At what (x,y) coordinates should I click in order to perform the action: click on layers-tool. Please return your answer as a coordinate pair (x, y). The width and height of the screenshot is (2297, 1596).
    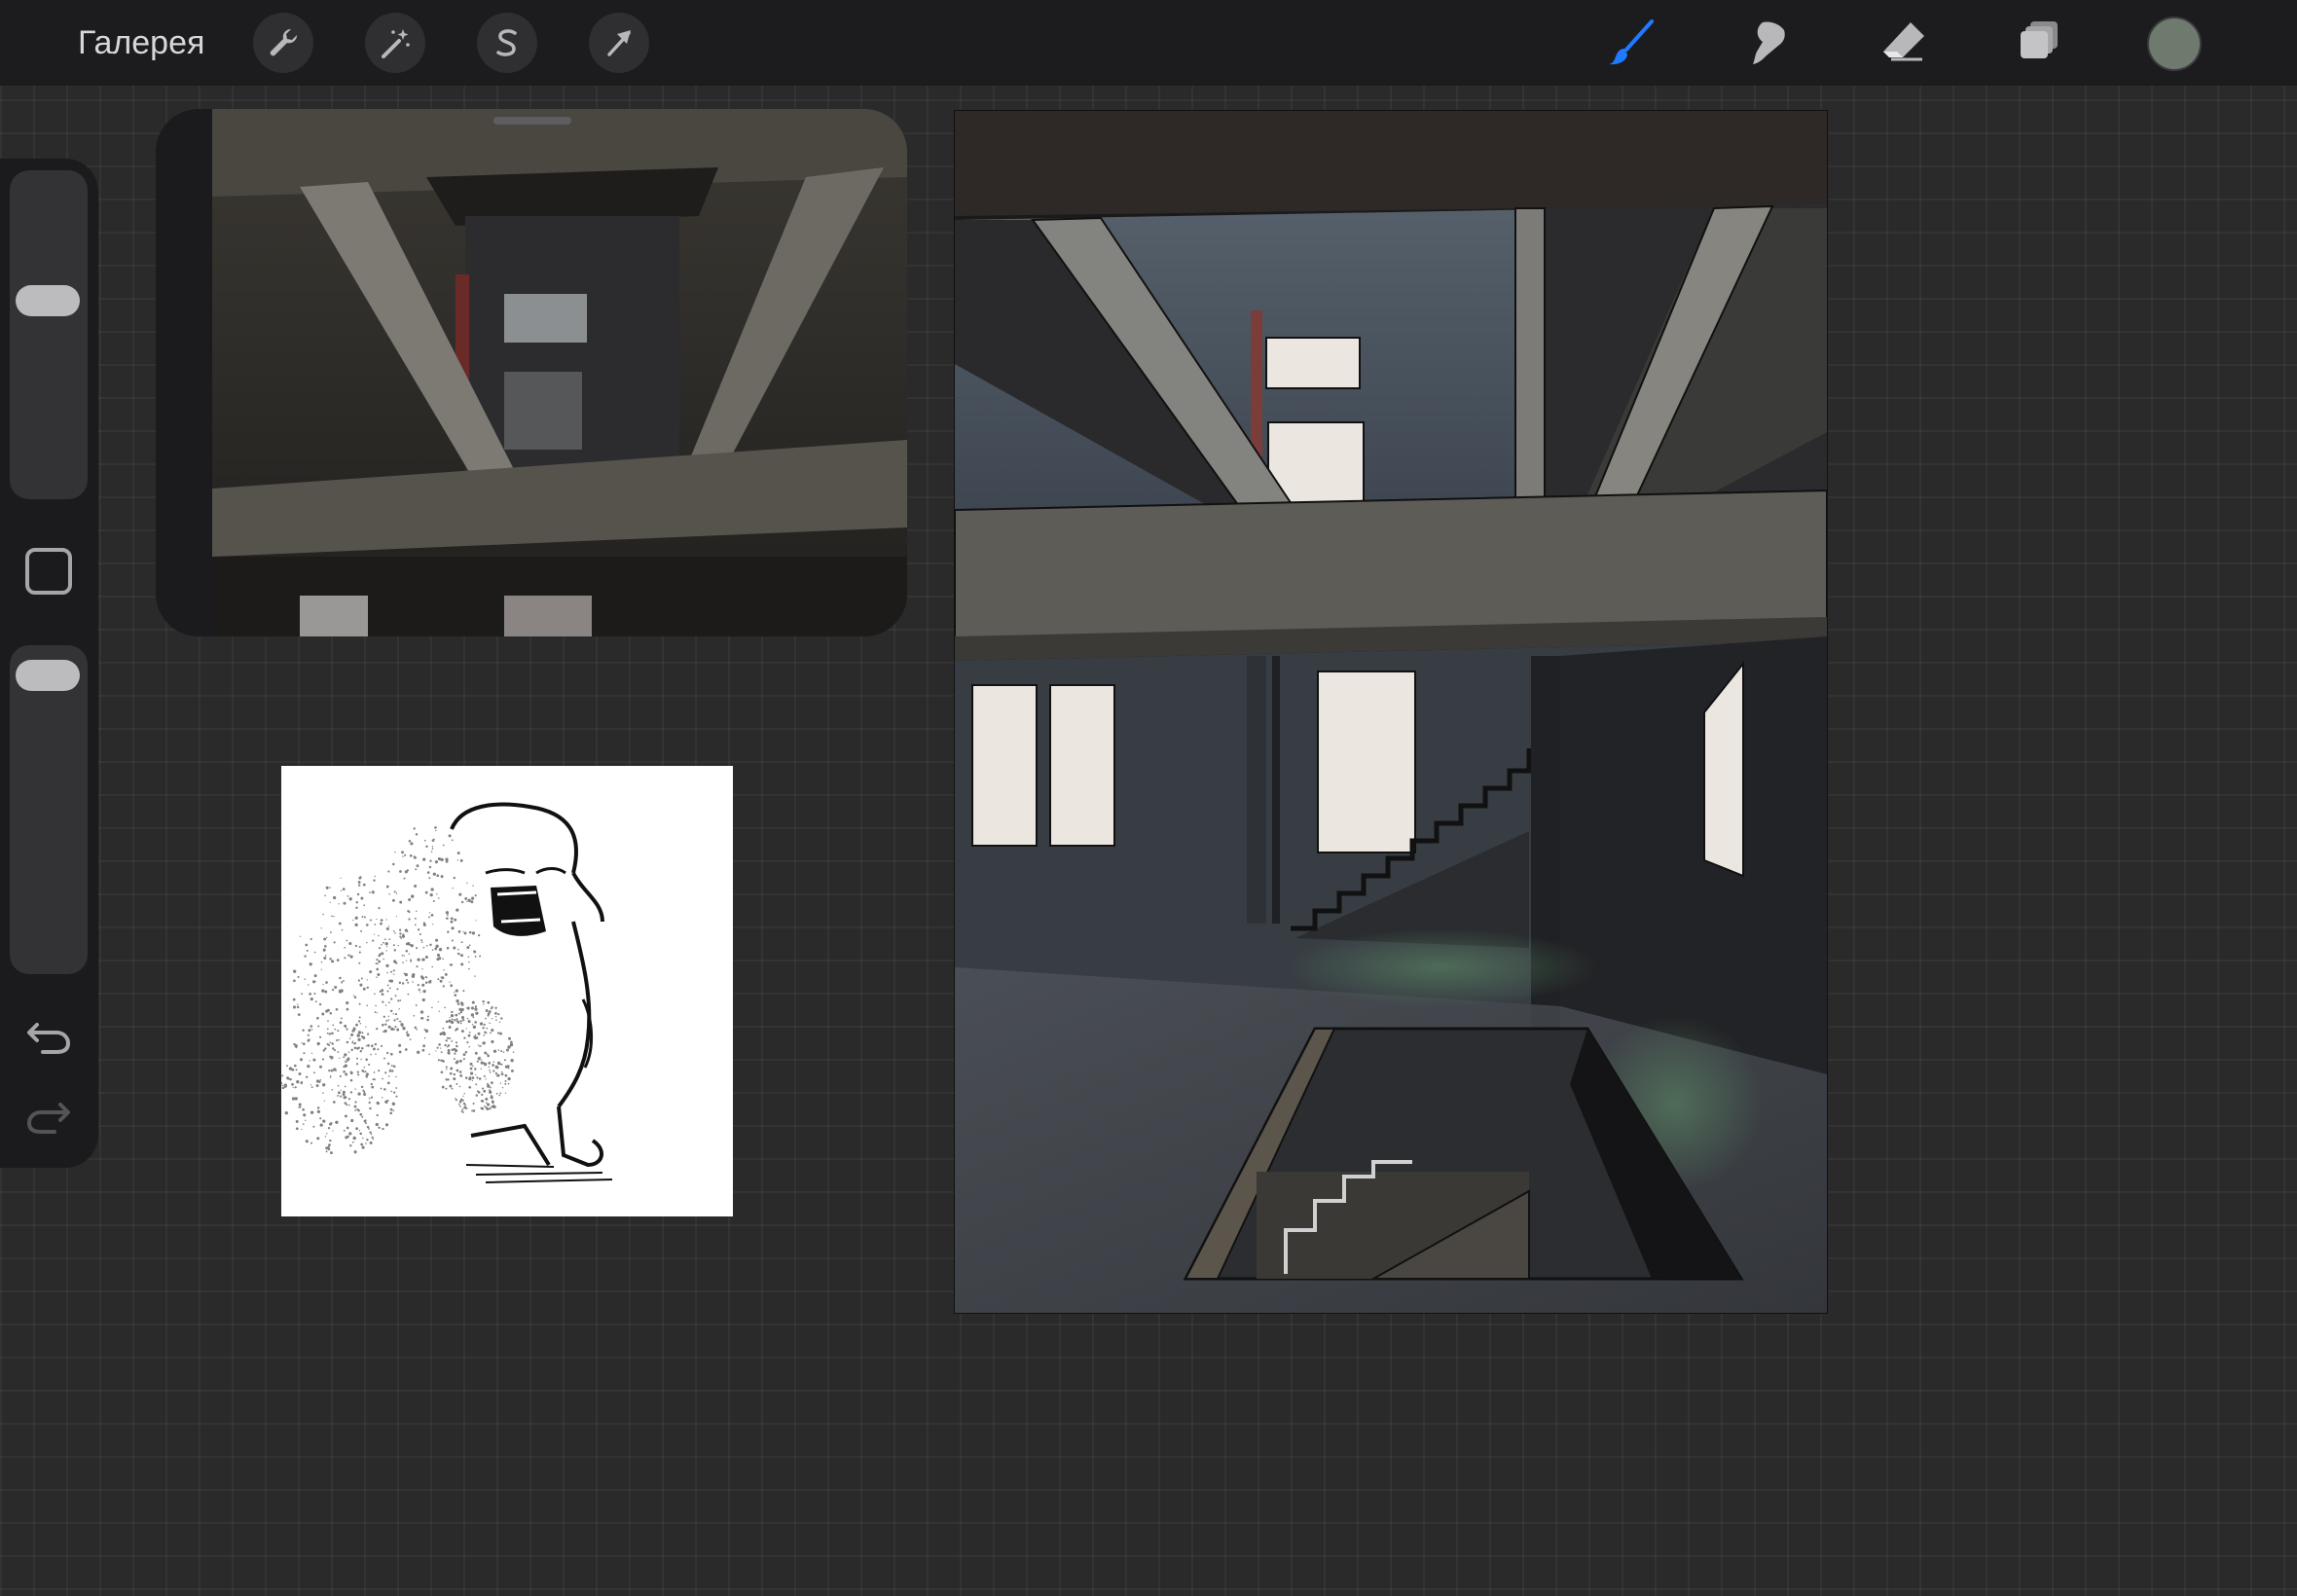
    Looking at the image, I should click on (2040, 43).